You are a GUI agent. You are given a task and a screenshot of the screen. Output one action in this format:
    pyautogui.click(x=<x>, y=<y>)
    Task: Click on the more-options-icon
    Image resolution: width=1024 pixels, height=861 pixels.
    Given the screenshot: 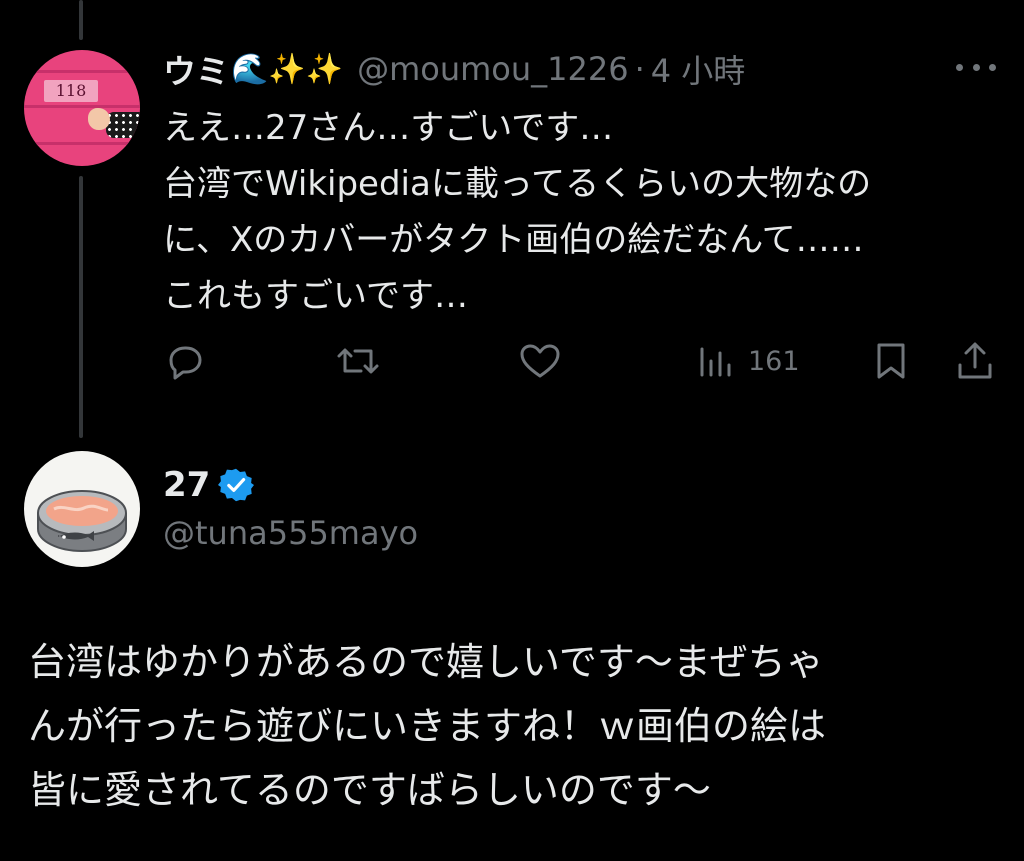 What is the action you would take?
    pyautogui.click(x=976, y=67)
    